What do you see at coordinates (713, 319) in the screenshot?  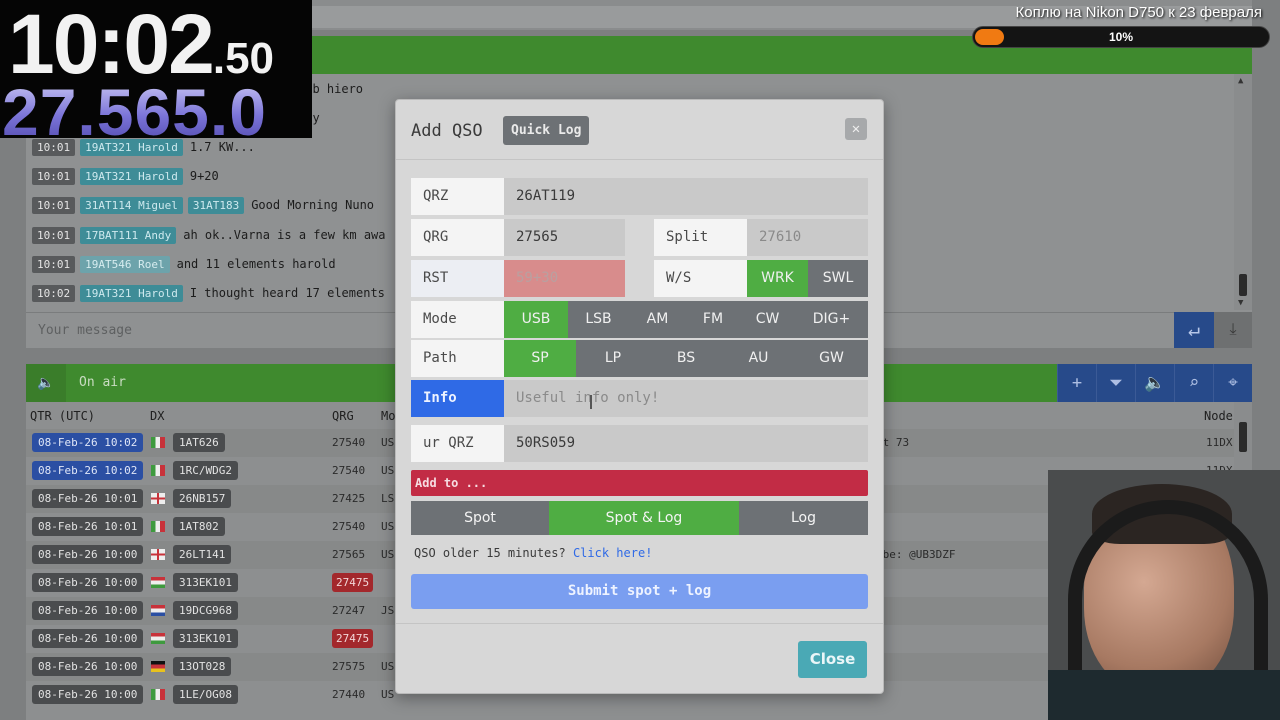 I see `mode-option-fm: FM` at bounding box center [713, 319].